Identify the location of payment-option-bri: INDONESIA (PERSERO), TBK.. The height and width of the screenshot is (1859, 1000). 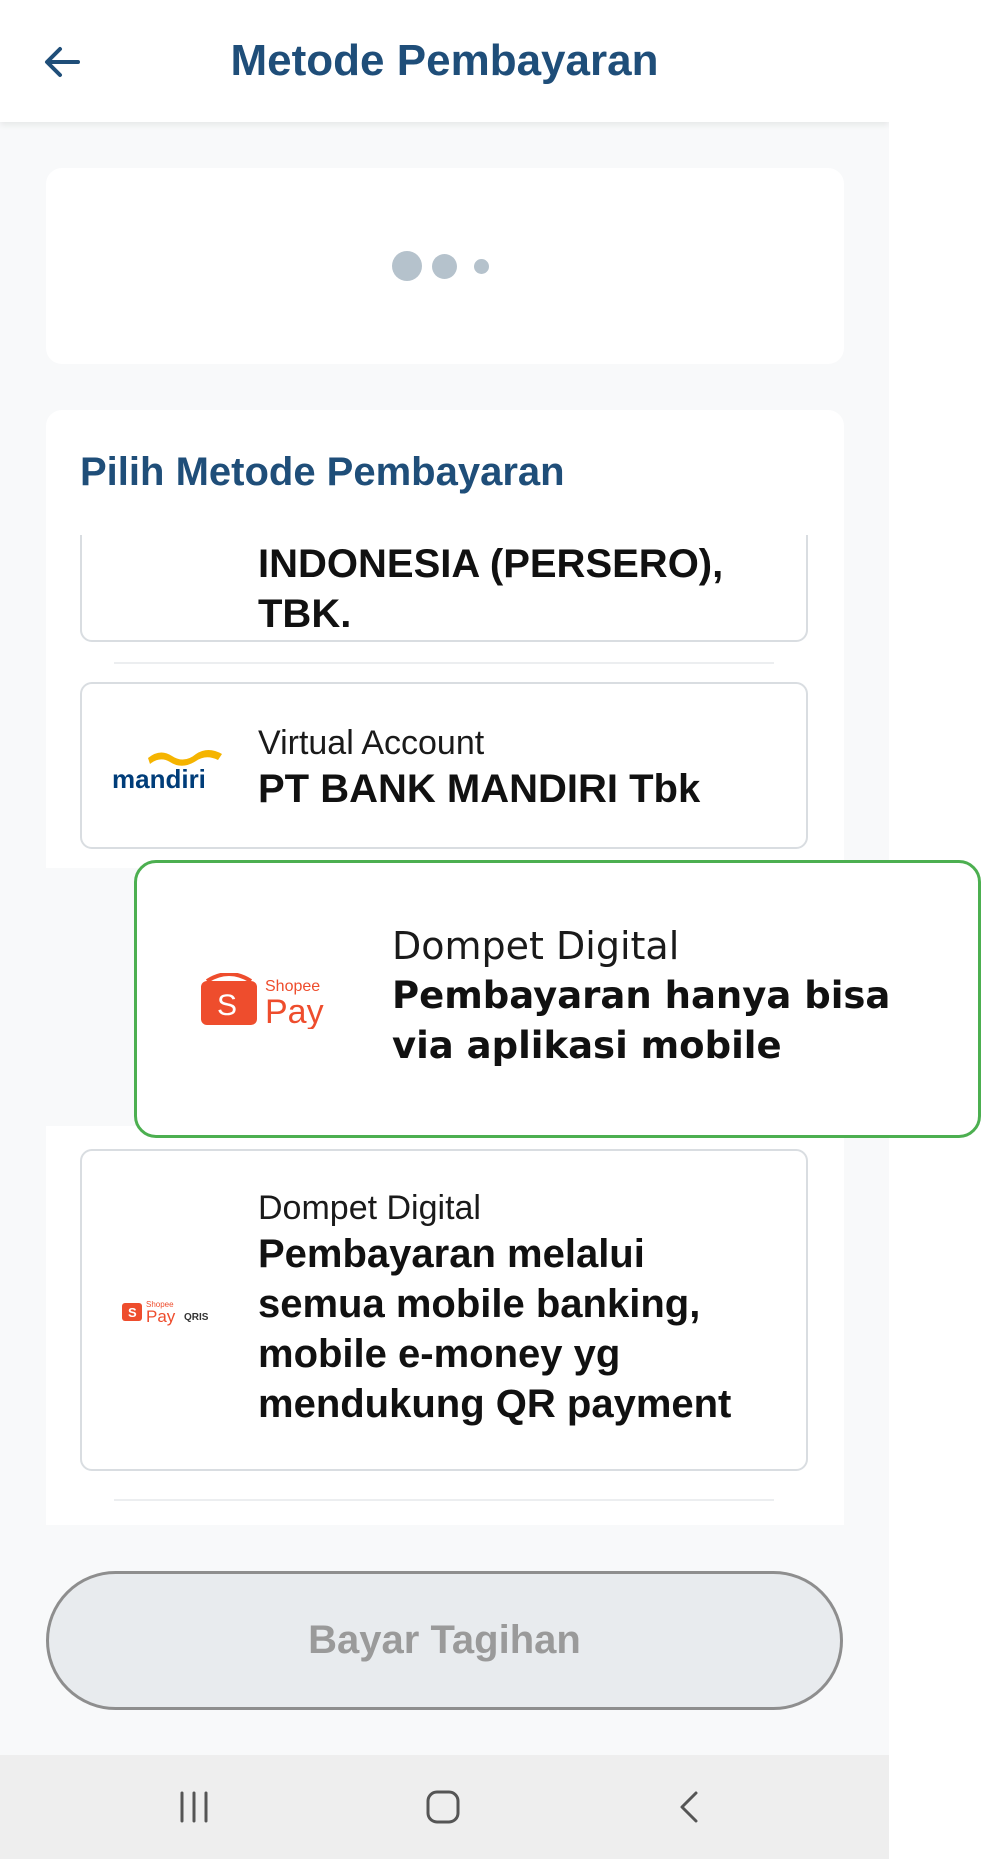
(444, 588).